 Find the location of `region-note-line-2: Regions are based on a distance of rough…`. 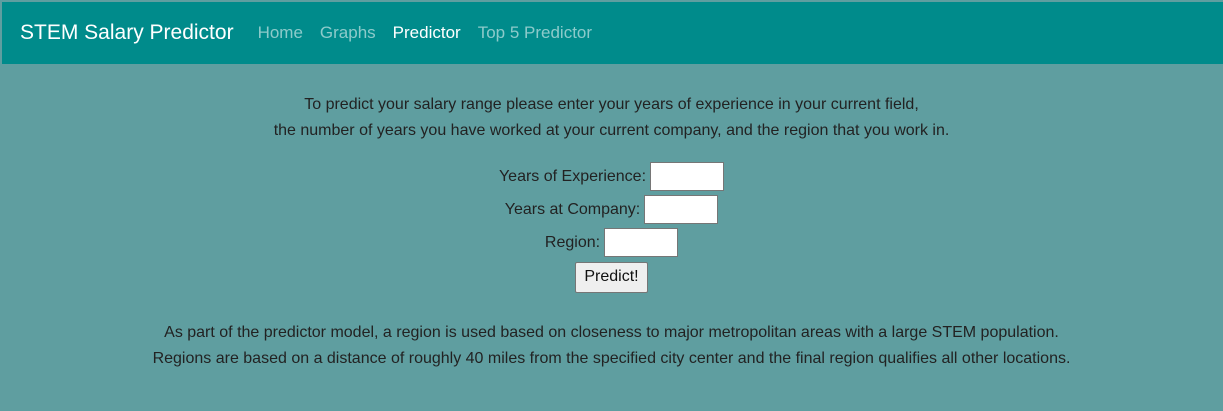

region-note-line-2: Regions are based on a distance of rough… is located at coordinates (611, 358).